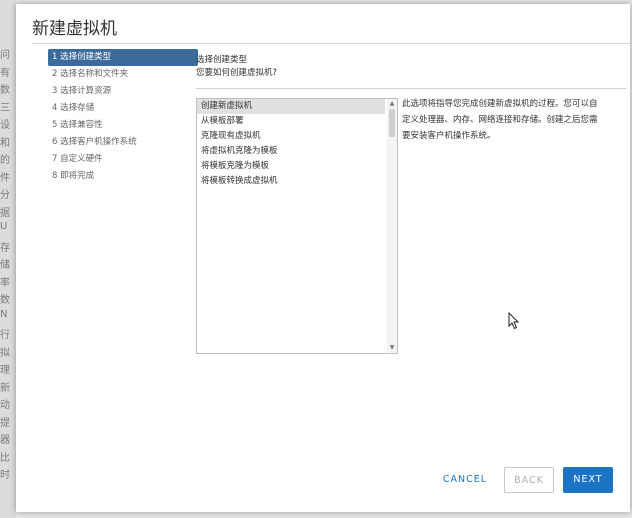  What do you see at coordinates (5, 265) in the screenshot?
I see `background-text: 储` at bounding box center [5, 265].